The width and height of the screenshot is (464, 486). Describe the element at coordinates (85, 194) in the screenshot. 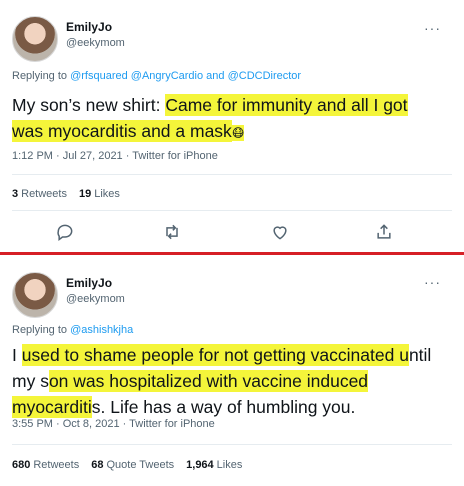

I see `likes-count: 19` at that location.